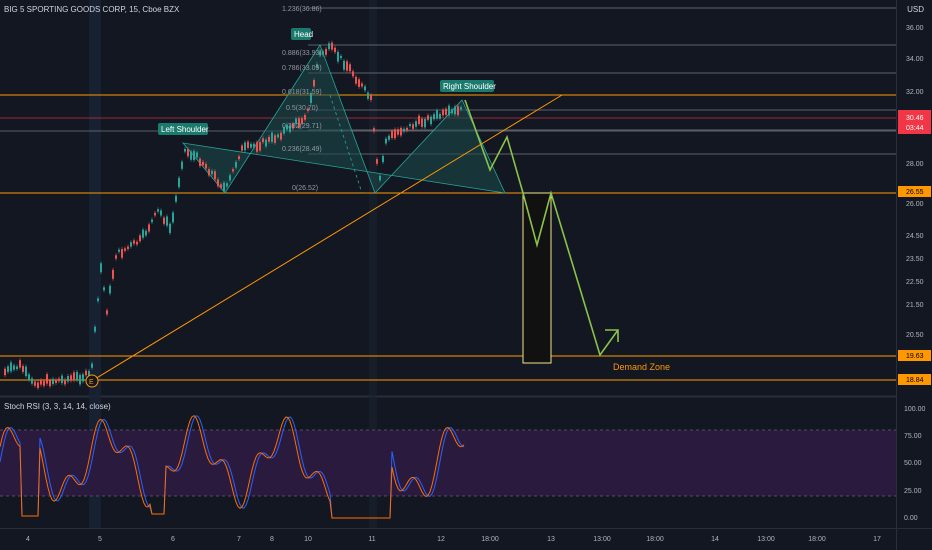 This screenshot has height=550, width=932. I want to click on badge-18-84: 18.84, so click(915, 380).